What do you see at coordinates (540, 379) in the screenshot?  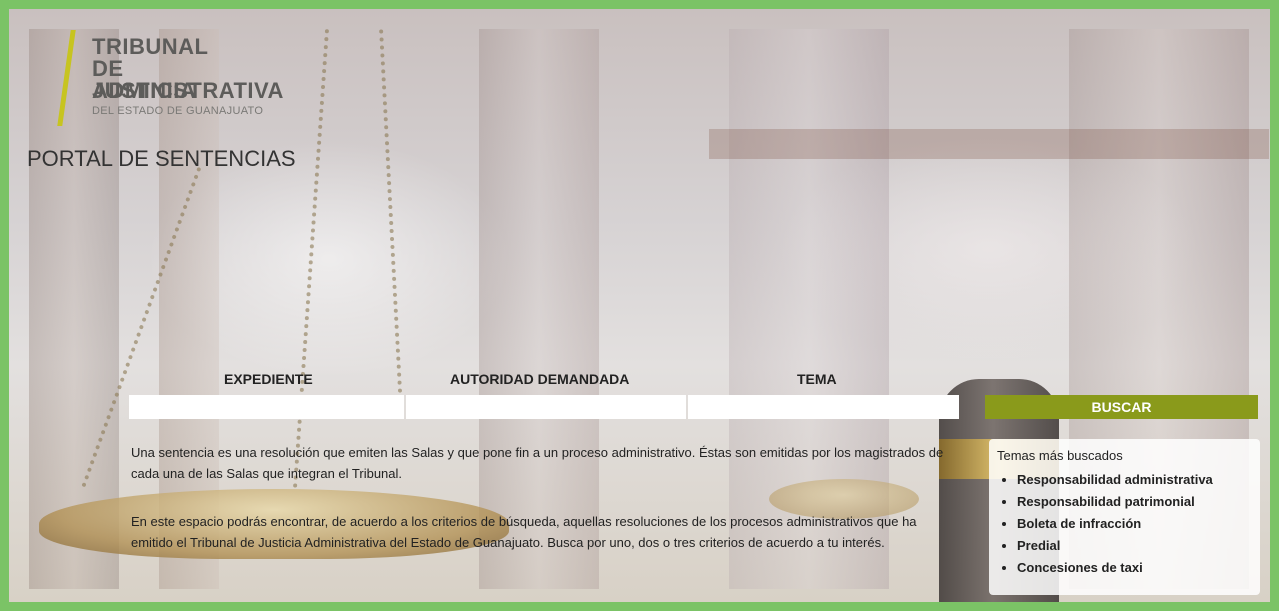 I see `autoridad-label: AUTORIDAD DEMANDADA` at bounding box center [540, 379].